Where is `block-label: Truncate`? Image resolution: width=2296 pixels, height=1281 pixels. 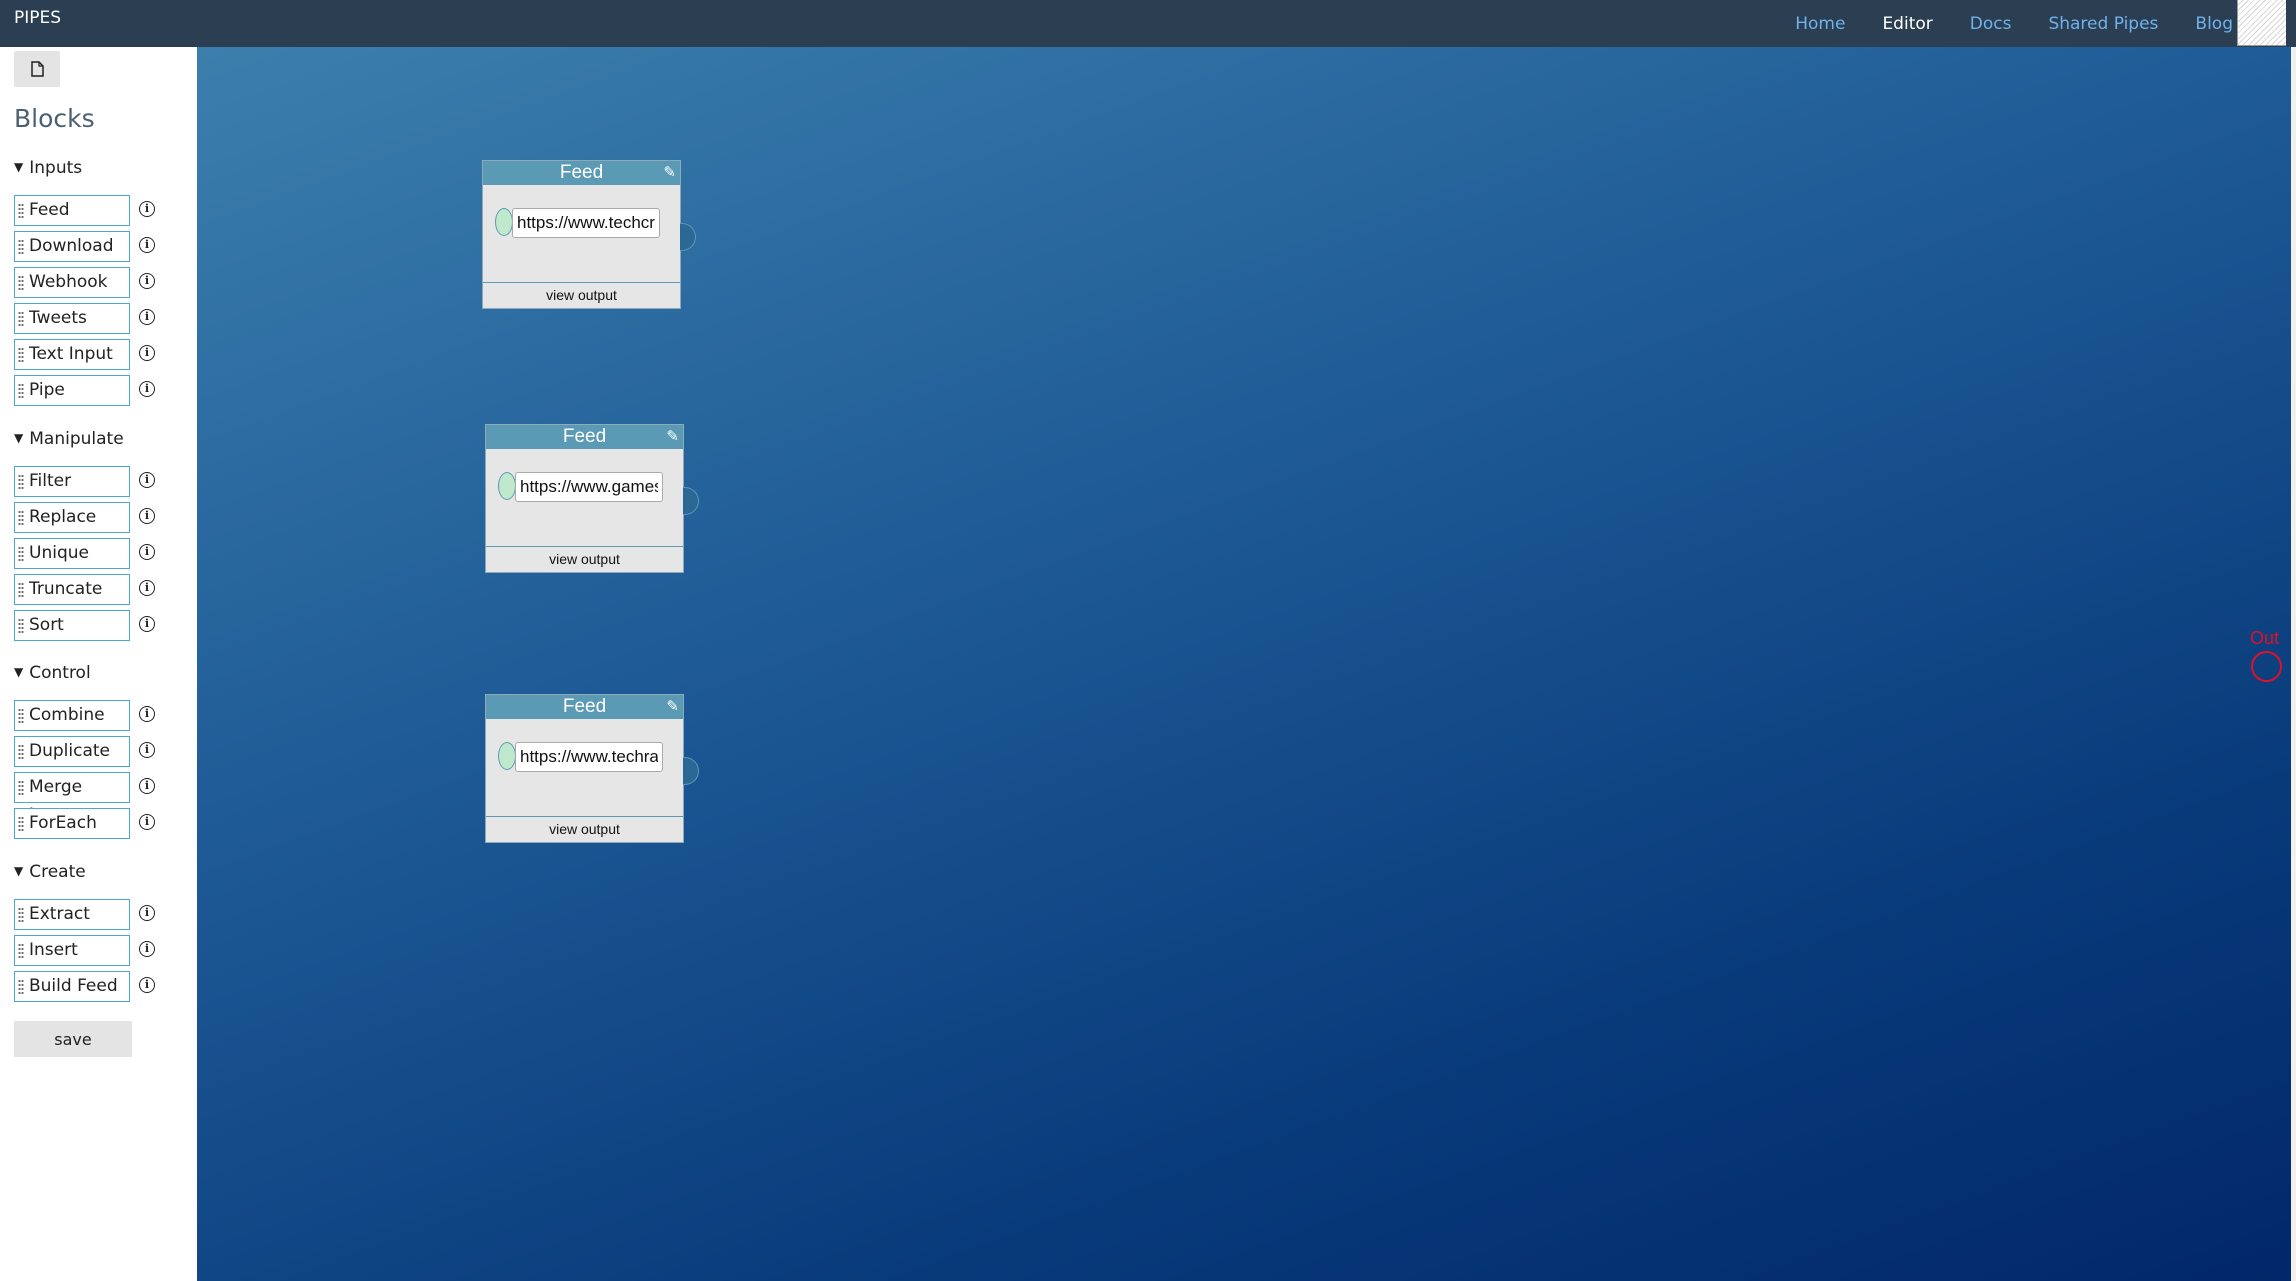
block-label: Truncate is located at coordinates (66, 589).